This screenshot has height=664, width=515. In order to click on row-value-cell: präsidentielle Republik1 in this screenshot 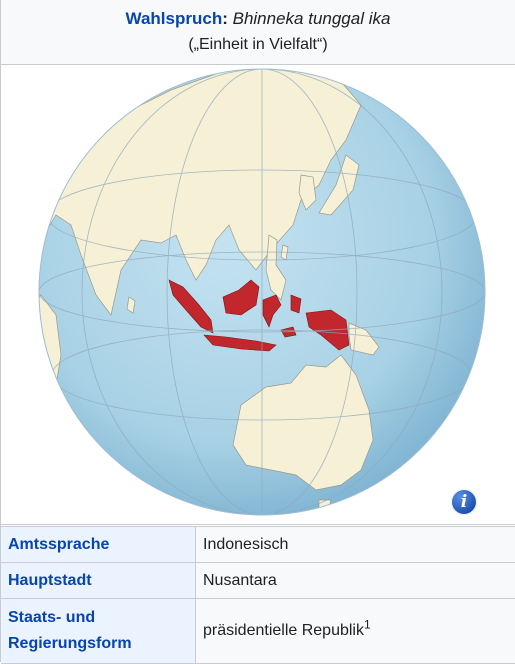, I will do `click(355, 631)`.